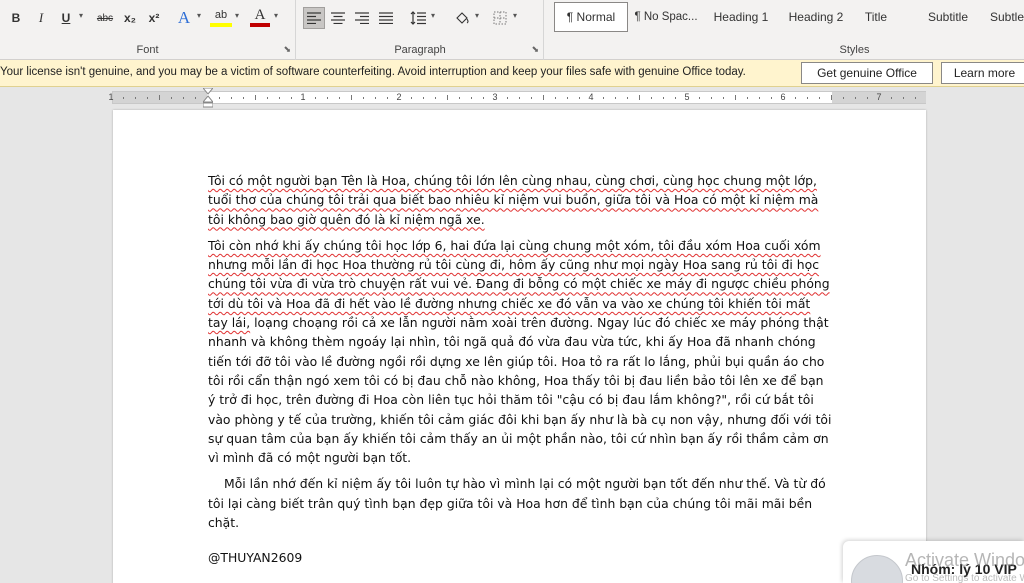 The width and height of the screenshot is (1024, 583). What do you see at coordinates (105, 18) in the screenshot?
I see `strikethrough-button: abc` at bounding box center [105, 18].